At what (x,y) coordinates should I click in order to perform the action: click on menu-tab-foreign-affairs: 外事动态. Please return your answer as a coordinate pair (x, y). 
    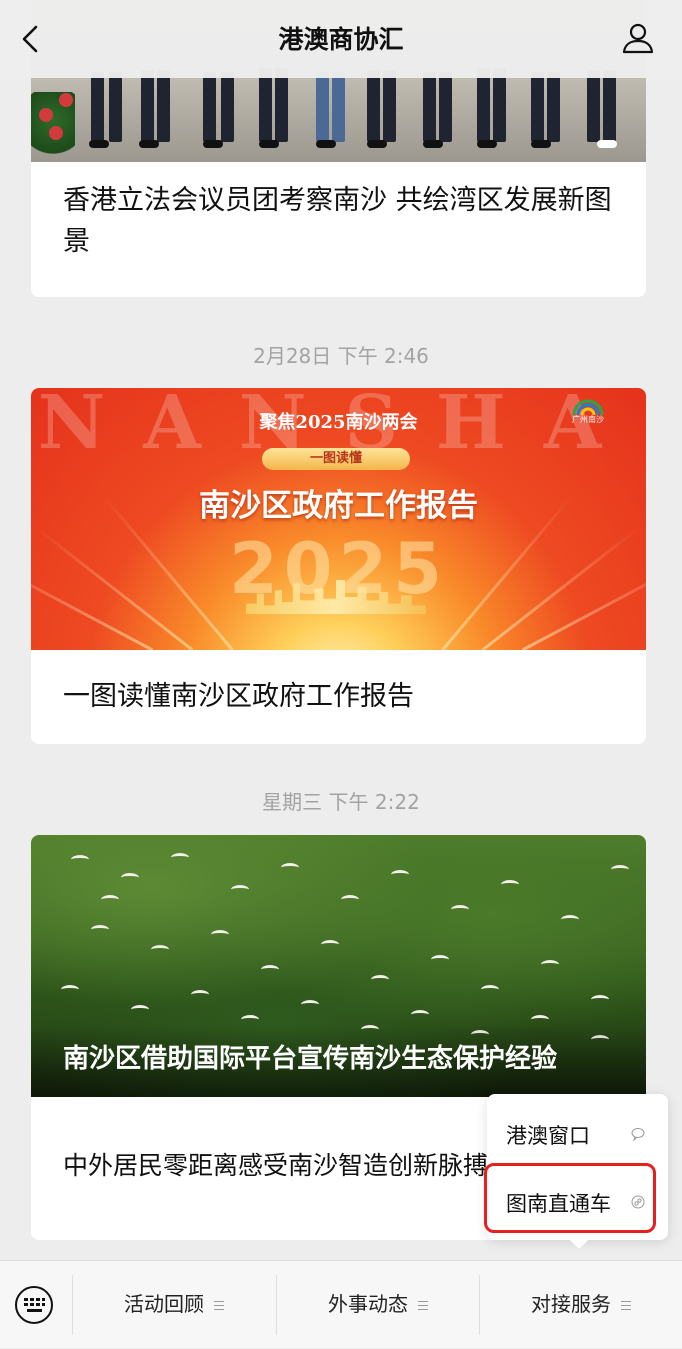
    Looking at the image, I should click on (378, 1305).